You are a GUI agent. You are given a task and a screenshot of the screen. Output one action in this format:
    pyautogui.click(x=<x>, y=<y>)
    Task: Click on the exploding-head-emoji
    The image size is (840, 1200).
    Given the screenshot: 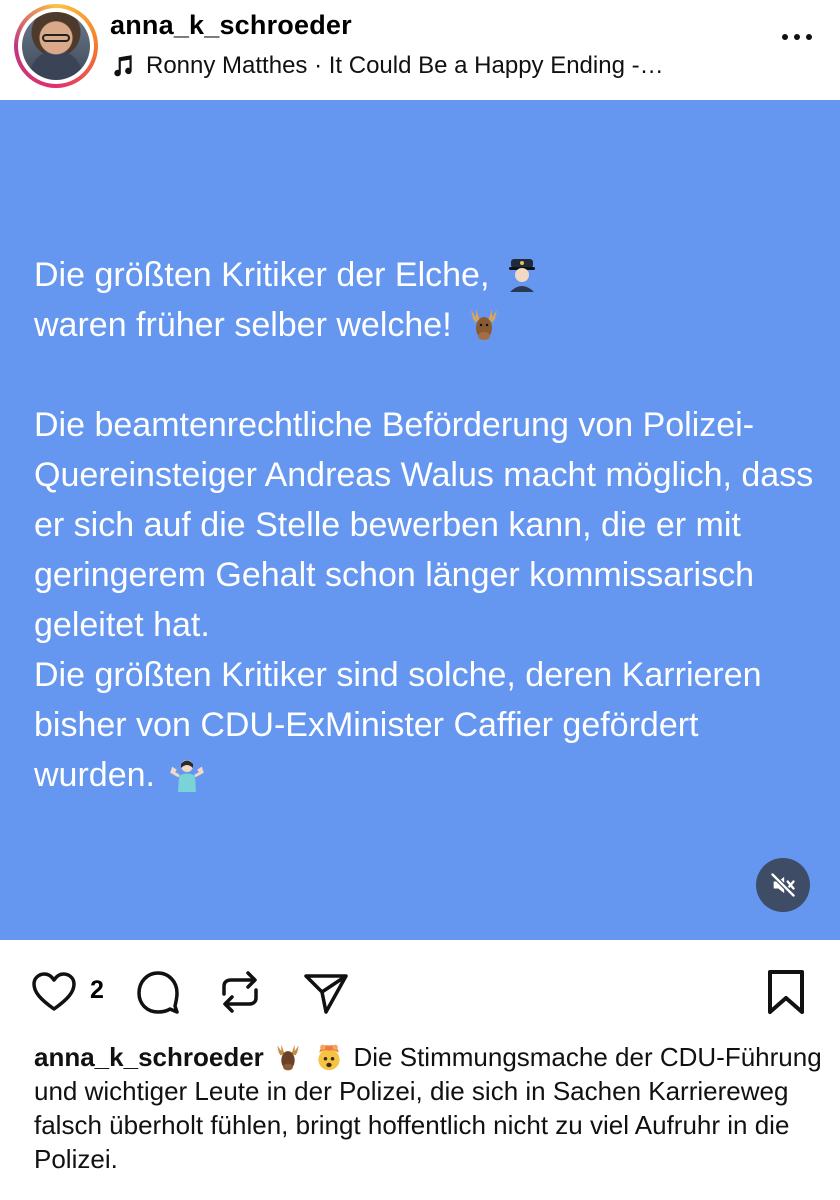 What is the action you would take?
    pyautogui.click(x=329, y=1057)
    